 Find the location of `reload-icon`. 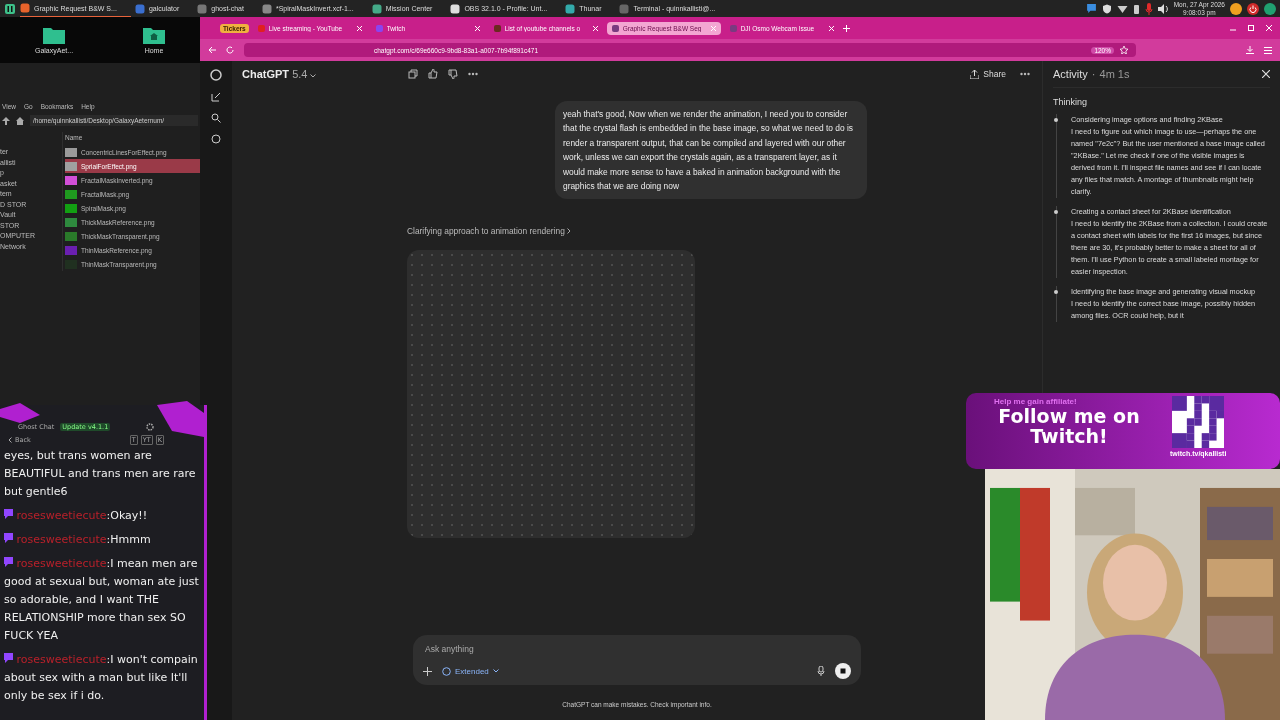

reload-icon is located at coordinates (230, 50).